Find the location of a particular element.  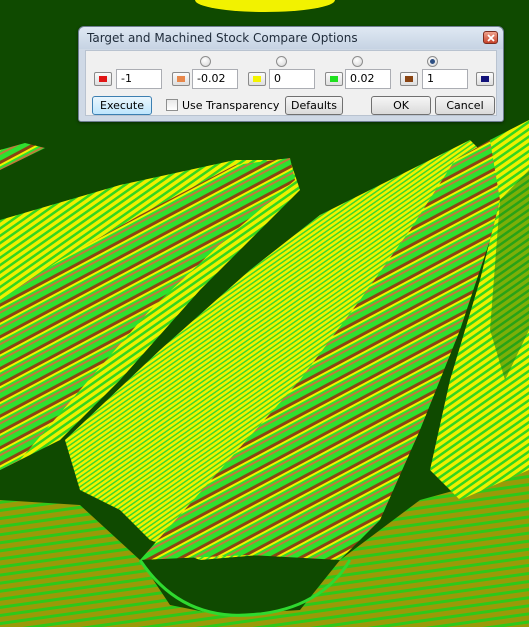

color-swatch-yellow is located at coordinates (257, 79).